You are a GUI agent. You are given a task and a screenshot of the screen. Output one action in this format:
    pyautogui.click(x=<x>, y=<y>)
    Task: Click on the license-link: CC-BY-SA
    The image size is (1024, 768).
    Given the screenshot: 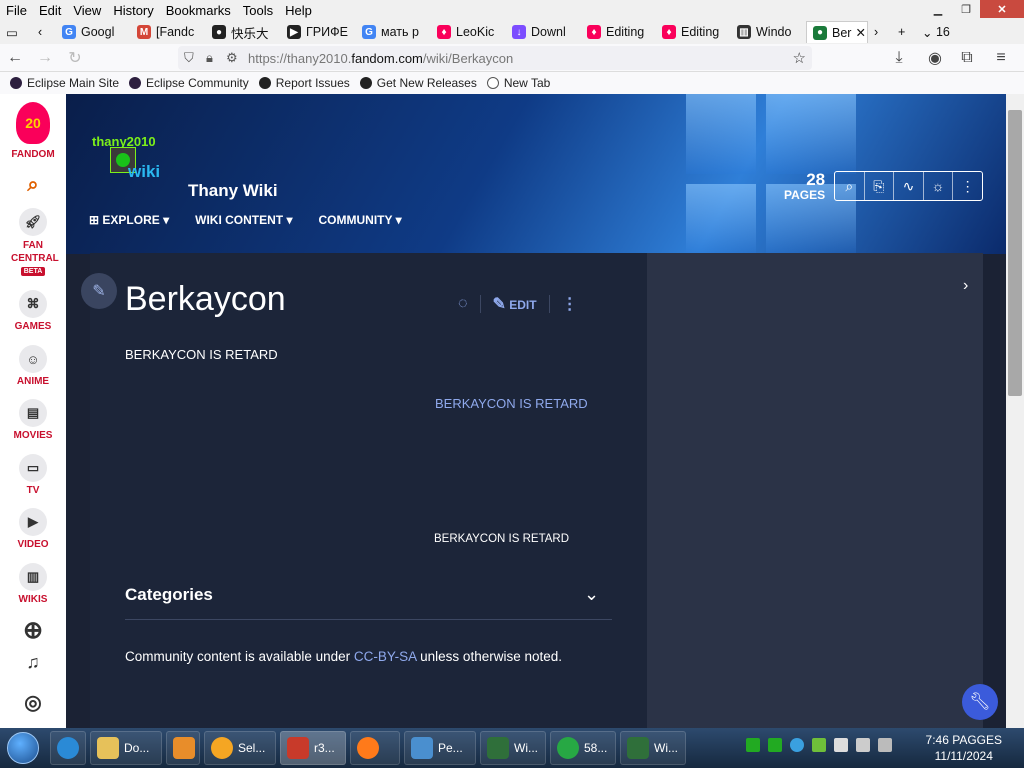 What is the action you would take?
    pyautogui.click(x=385, y=656)
    